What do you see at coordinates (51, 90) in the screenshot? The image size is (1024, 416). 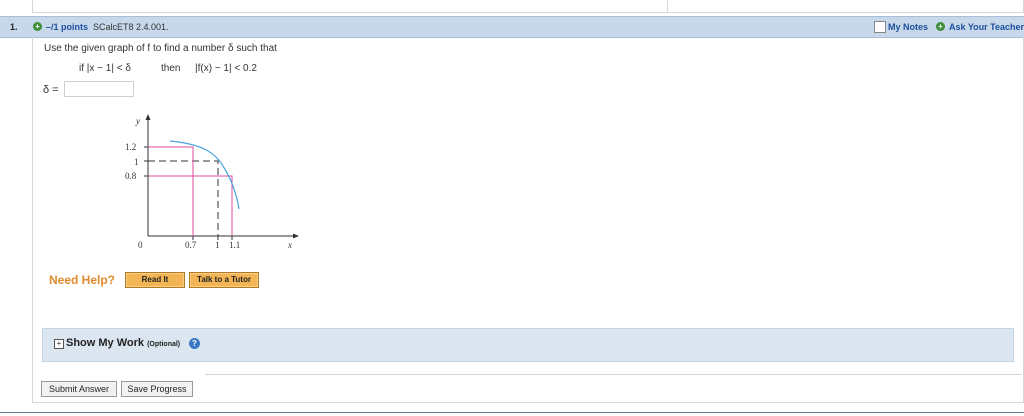 I see `delta-label: δ =` at bounding box center [51, 90].